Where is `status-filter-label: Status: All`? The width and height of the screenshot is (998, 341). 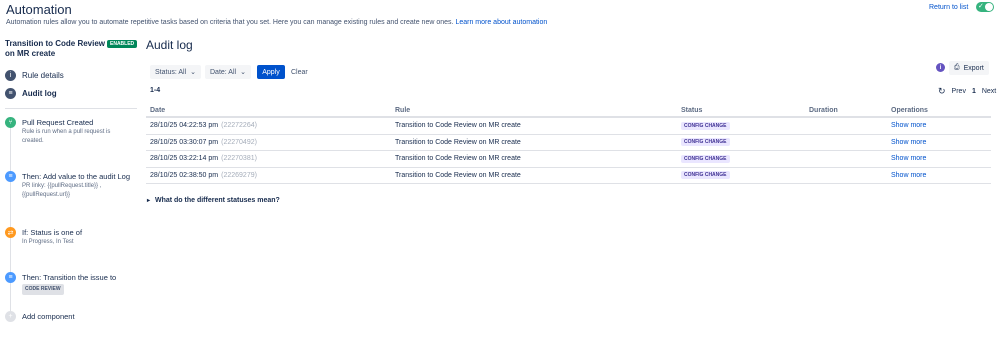
status-filter-label: Status: All is located at coordinates (171, 72).